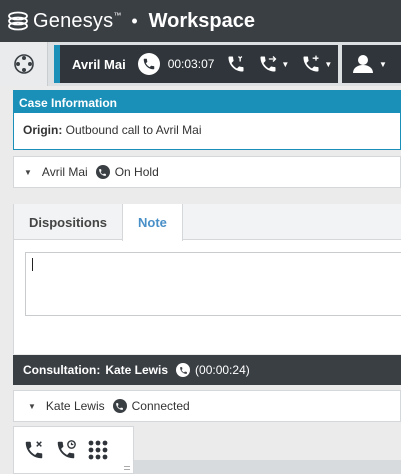 The width and height of the screenshot is (401, 474). I want to click on active-call-bar: Avril Mai 00:03:07 ▼ ▼, so click(196, 64).